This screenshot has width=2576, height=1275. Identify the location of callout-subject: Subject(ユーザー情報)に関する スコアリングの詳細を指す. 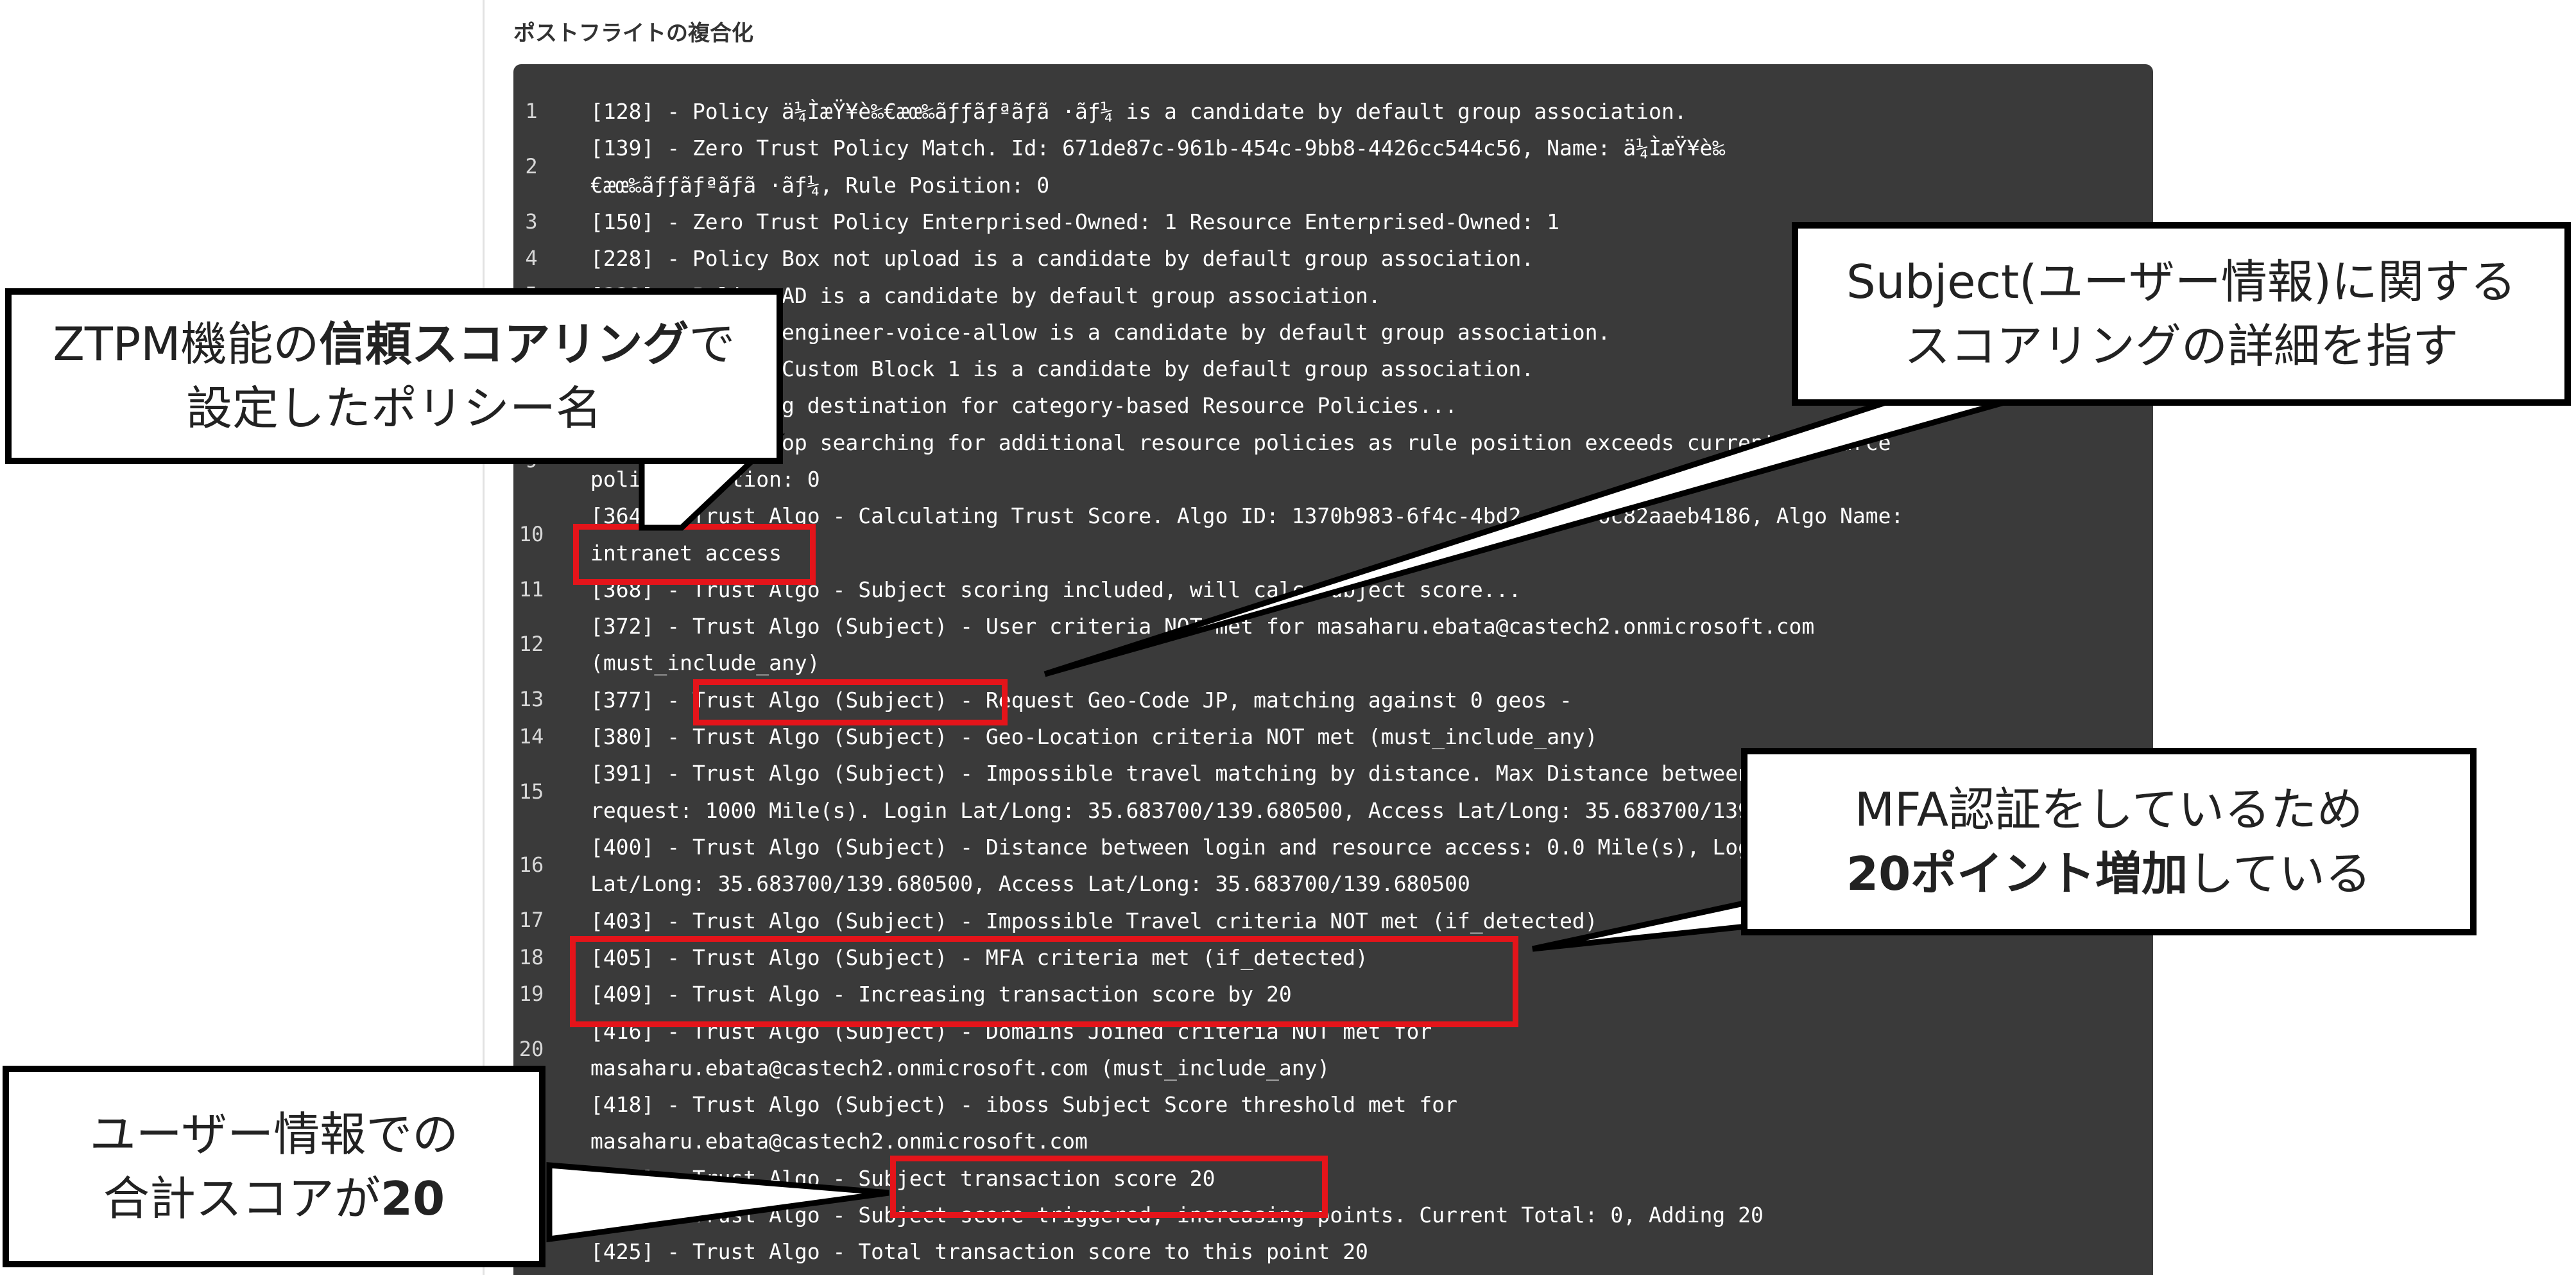
(2181, 314).